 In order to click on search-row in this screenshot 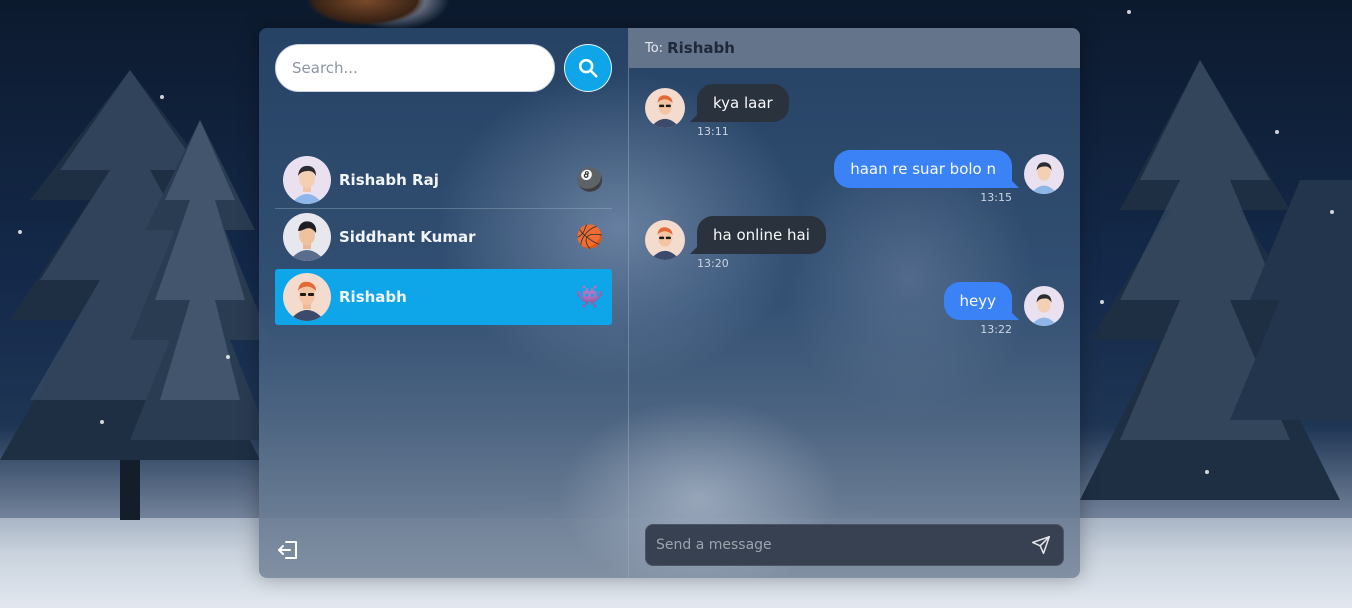, I will do `click(443, 68)`.